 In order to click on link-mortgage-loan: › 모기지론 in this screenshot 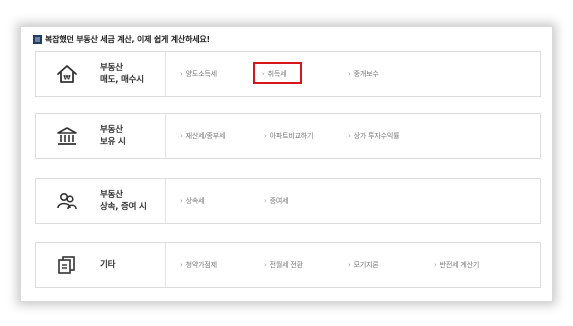, I will do `click(363, 265)`.